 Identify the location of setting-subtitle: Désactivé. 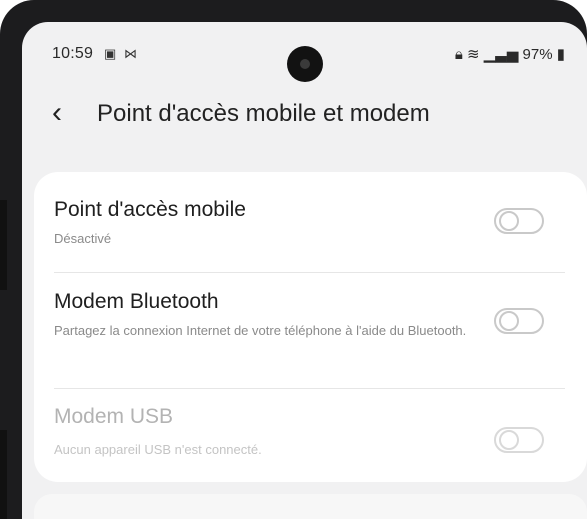
(83, 238).